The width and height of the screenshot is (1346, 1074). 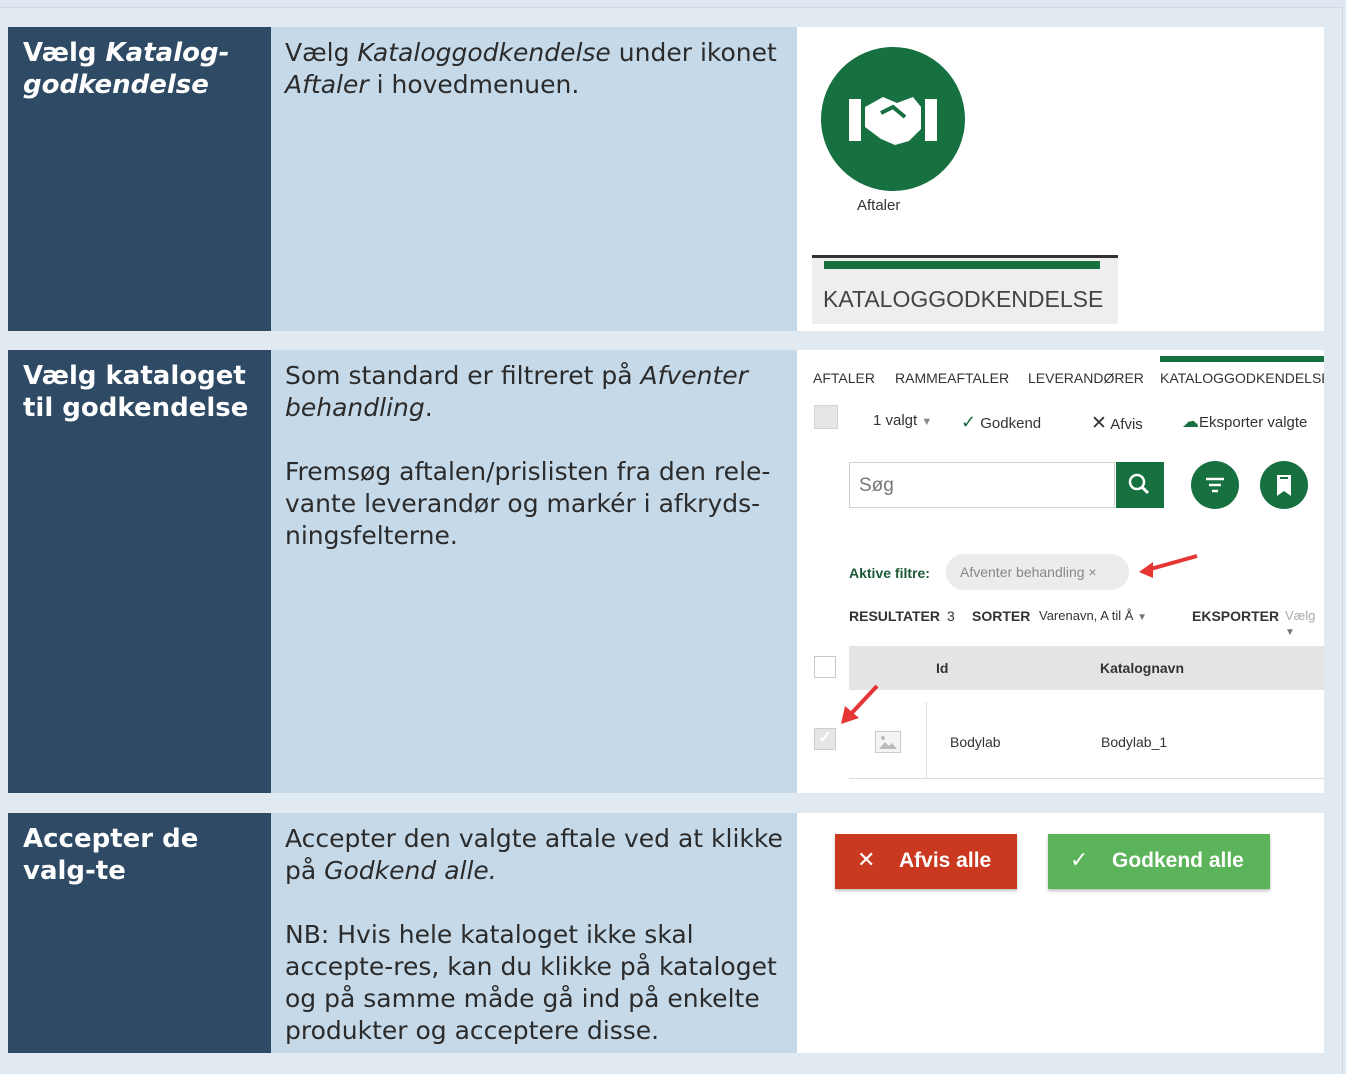 What do you see at coordinates (1060, 179) in the screenshot?
I see `row-screenshot-cell: Aftaler KATALOGGODKENDELSE` at bounding box center [1060, 179].